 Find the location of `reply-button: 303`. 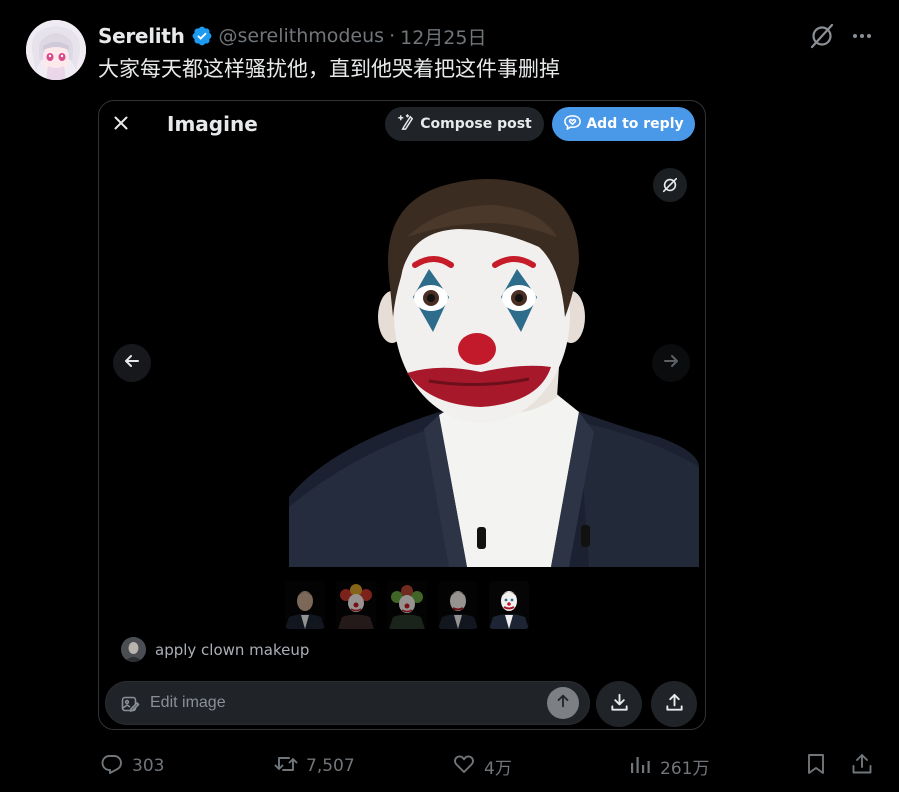

reply-button: 303 is located at coordinates (132, 766).